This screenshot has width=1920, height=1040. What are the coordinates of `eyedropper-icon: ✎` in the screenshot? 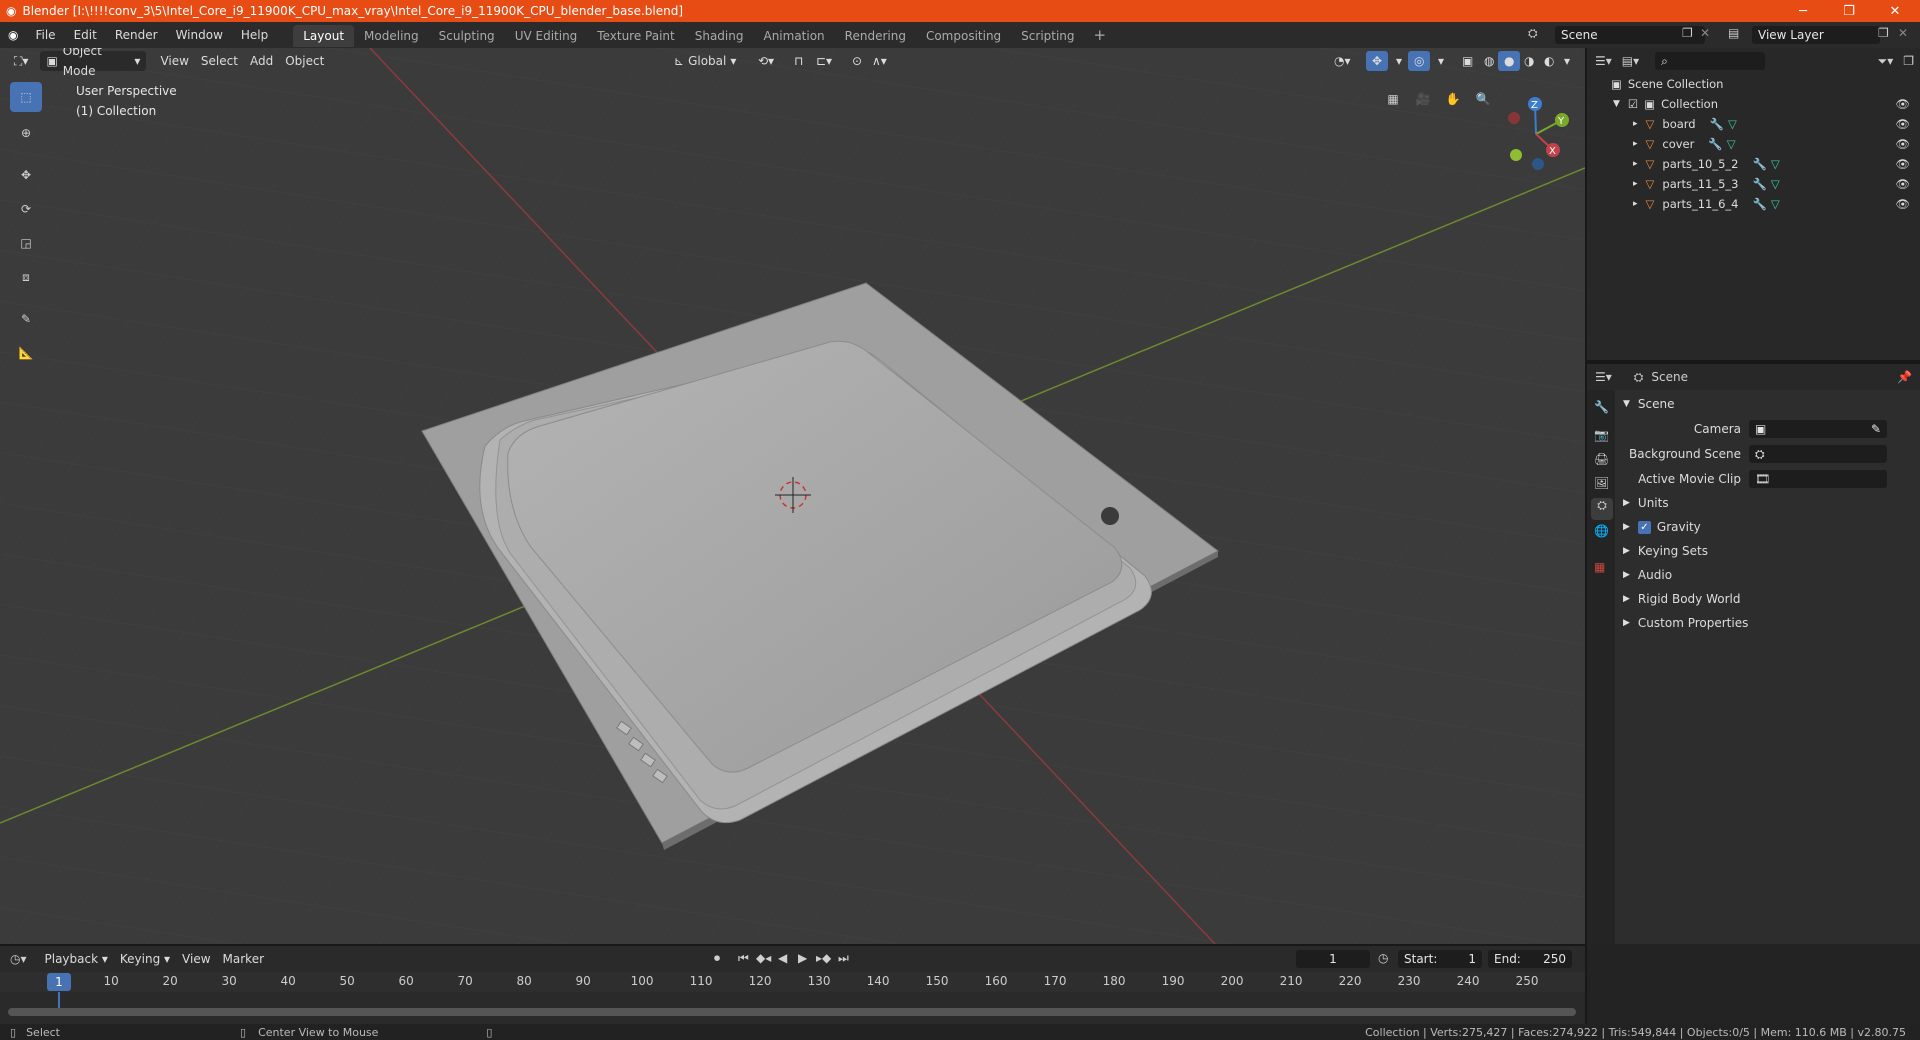 It's located at (1876, 429).